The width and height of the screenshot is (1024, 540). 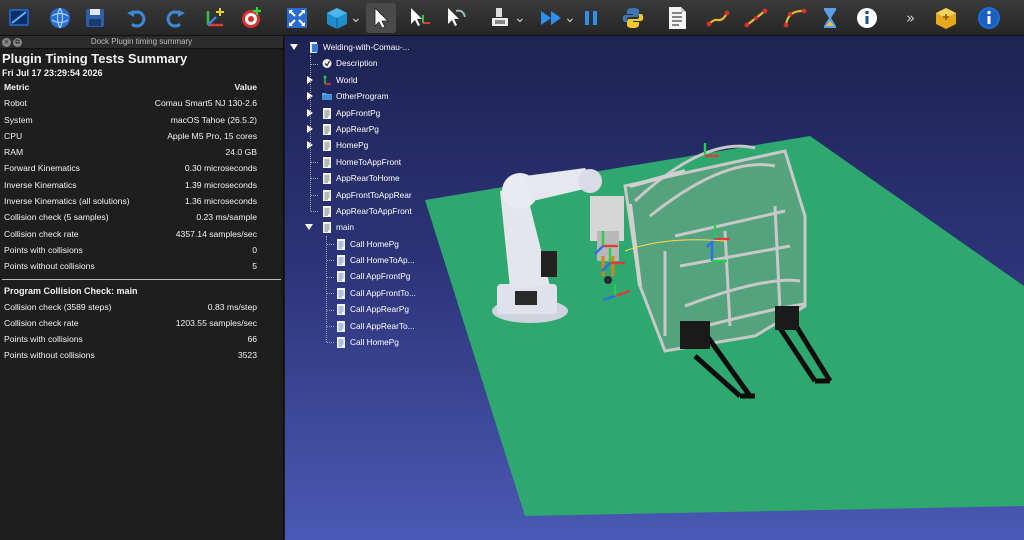 What do you see at coordinates (226, 217) in the screenshot?
I see `metric-value: 0.23 ms/sample` at bounding box center [226, 217].